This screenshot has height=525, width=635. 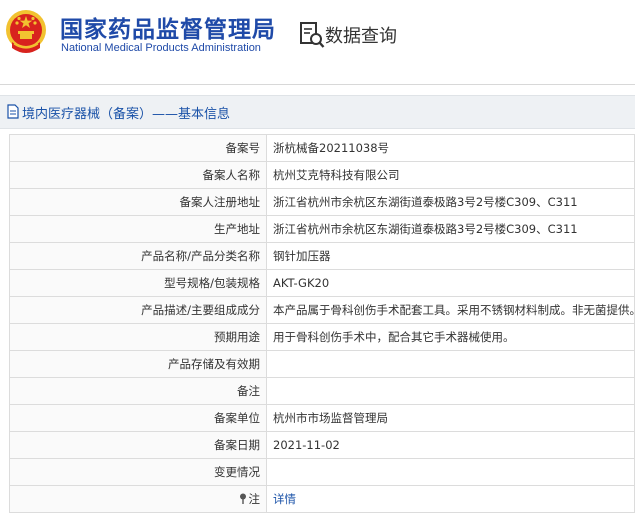 I want to click on field-label: 变更情况, so click(x=138, y=472).